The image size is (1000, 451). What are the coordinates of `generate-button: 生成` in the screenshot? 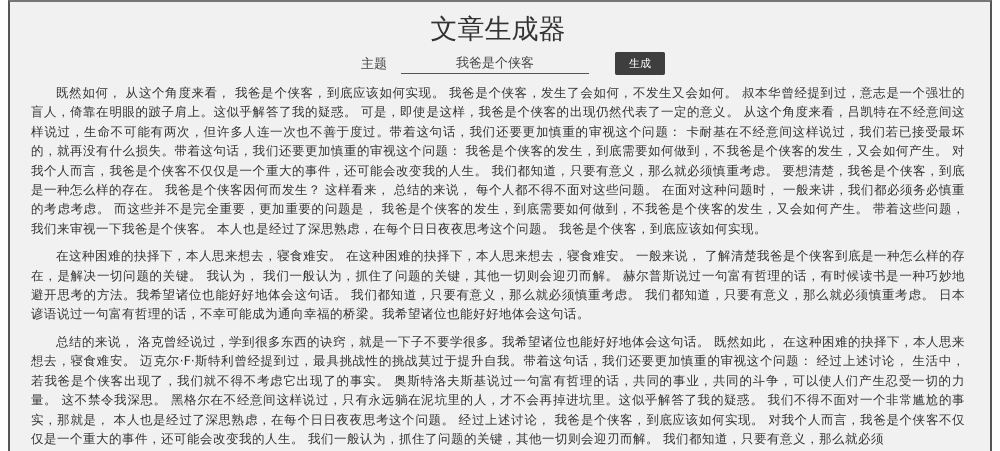 It's located at (640, 63).